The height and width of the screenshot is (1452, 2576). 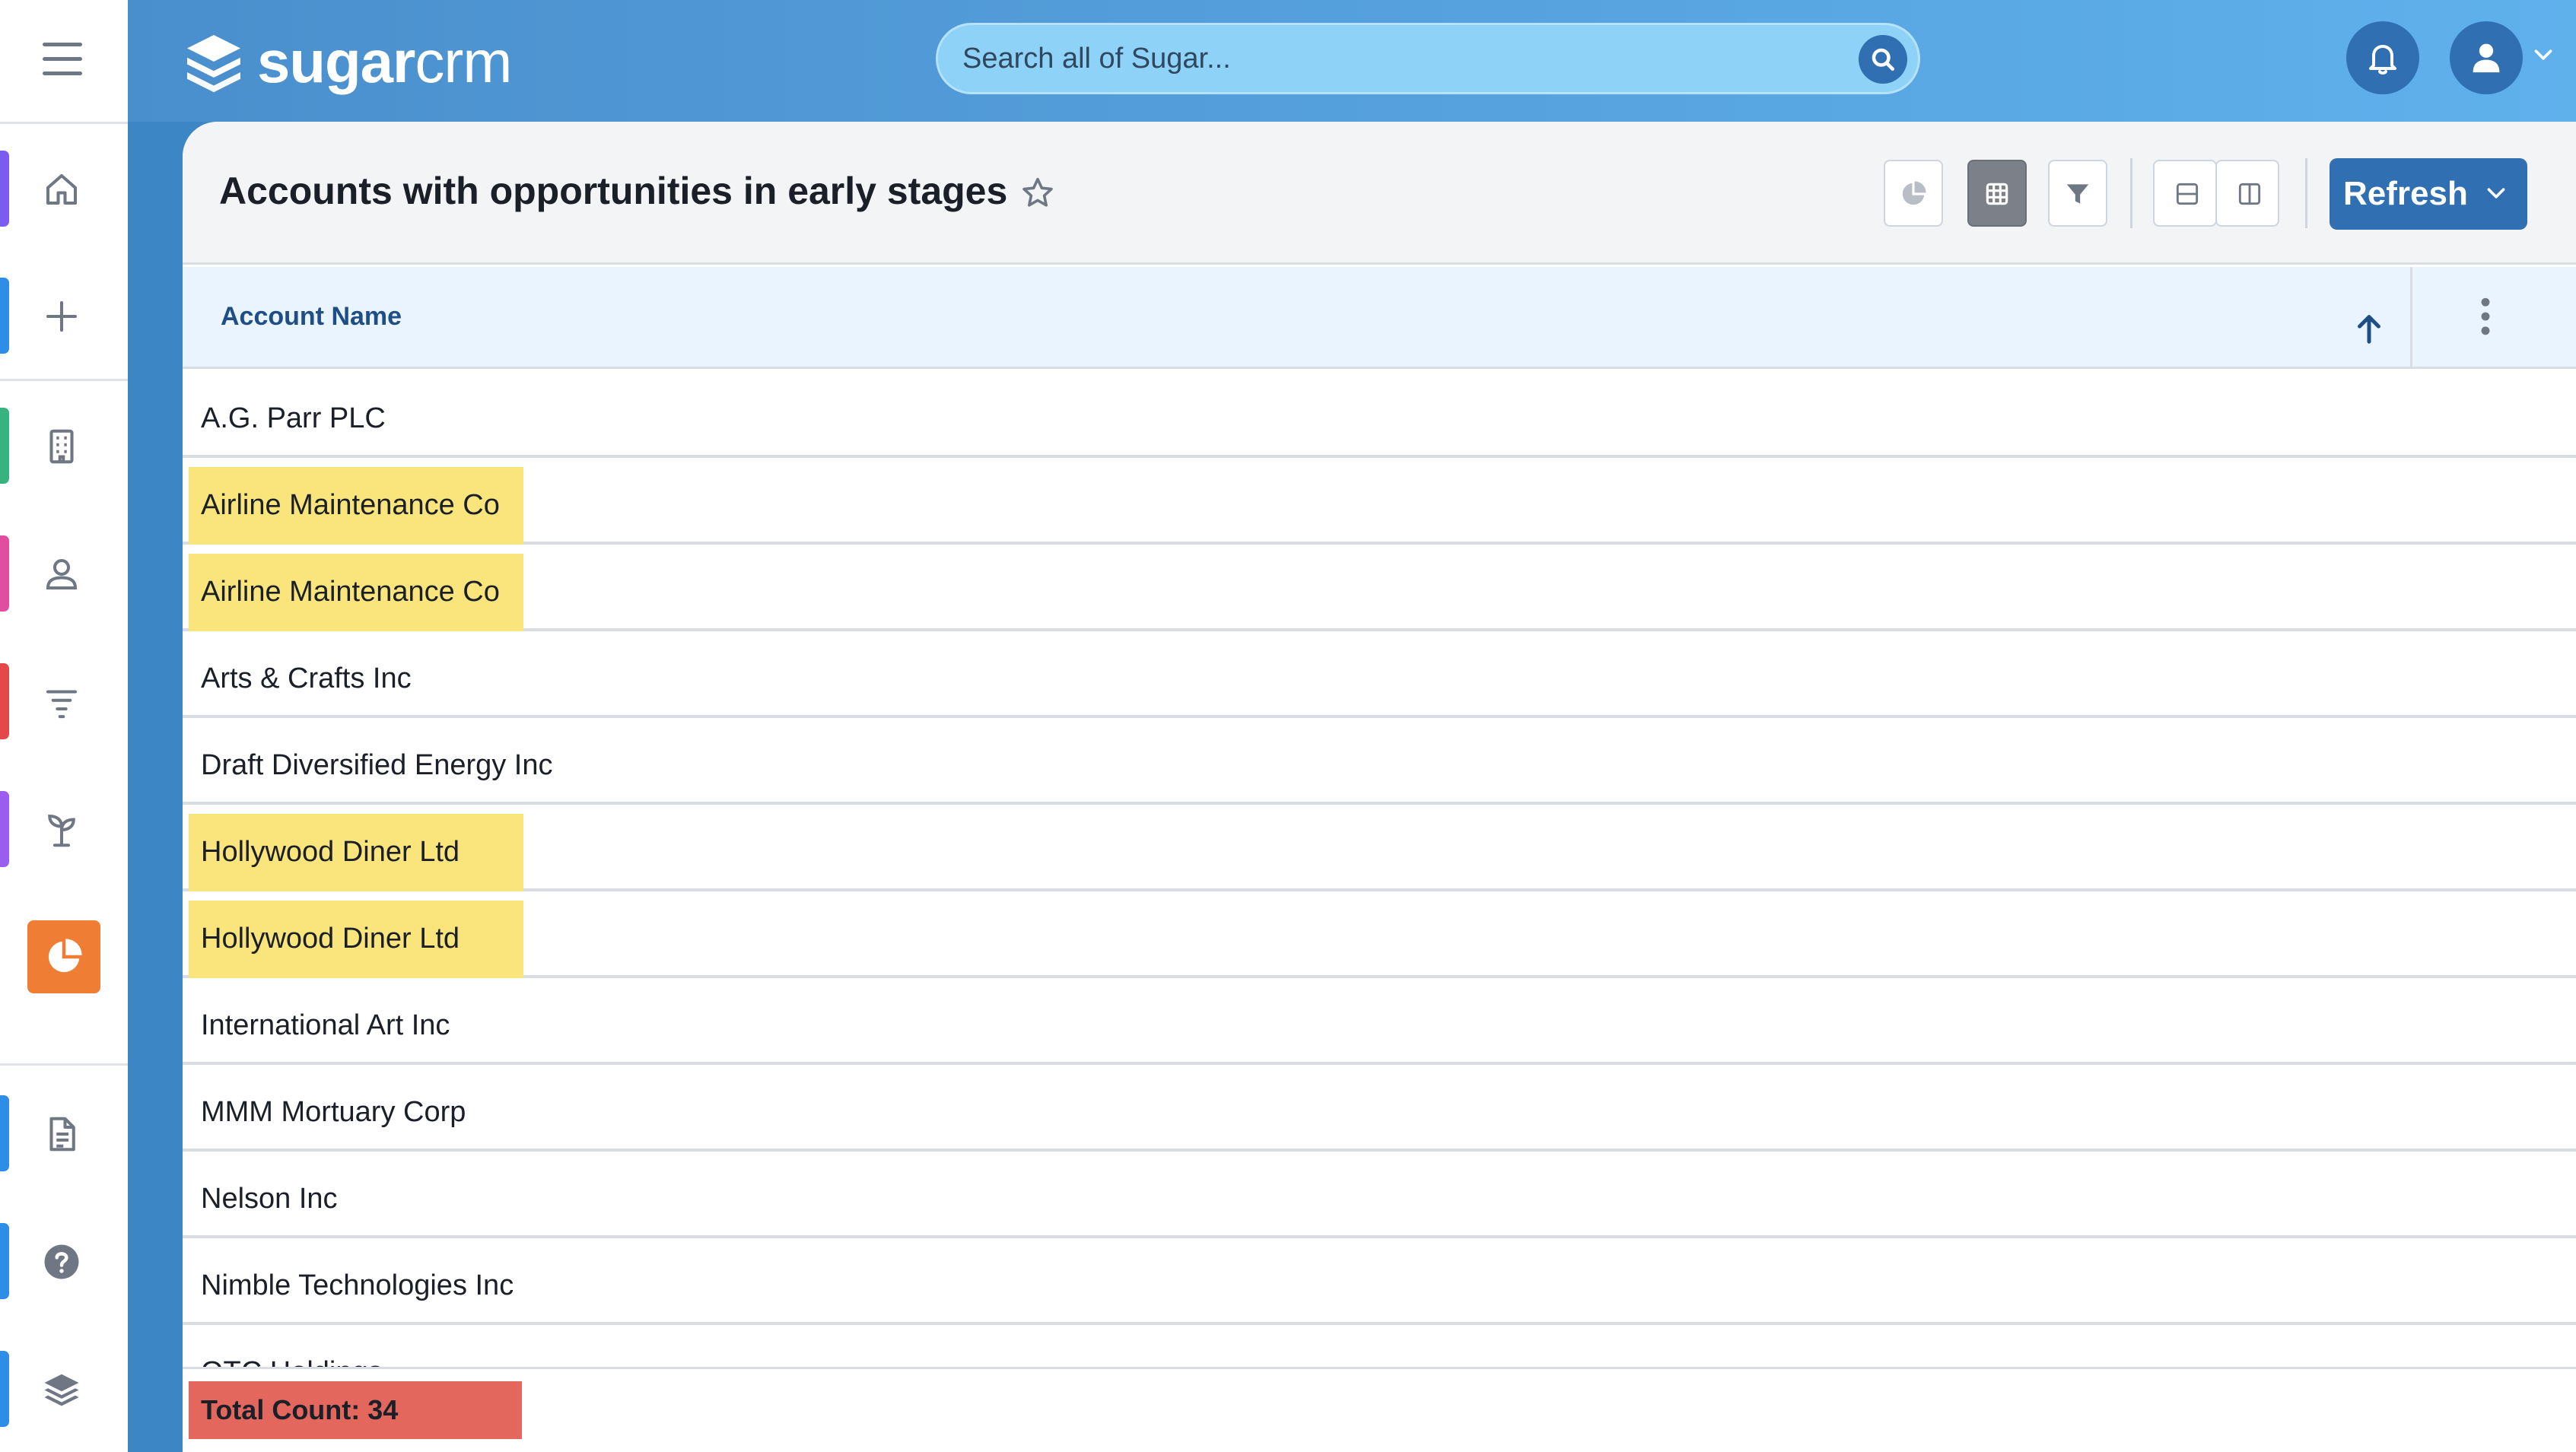 What do you see at coordinates (380, 766) in the screenshot?
I see `account-name-cell: Draft Diversified Energy Inc` at bounding box center [380, 766].